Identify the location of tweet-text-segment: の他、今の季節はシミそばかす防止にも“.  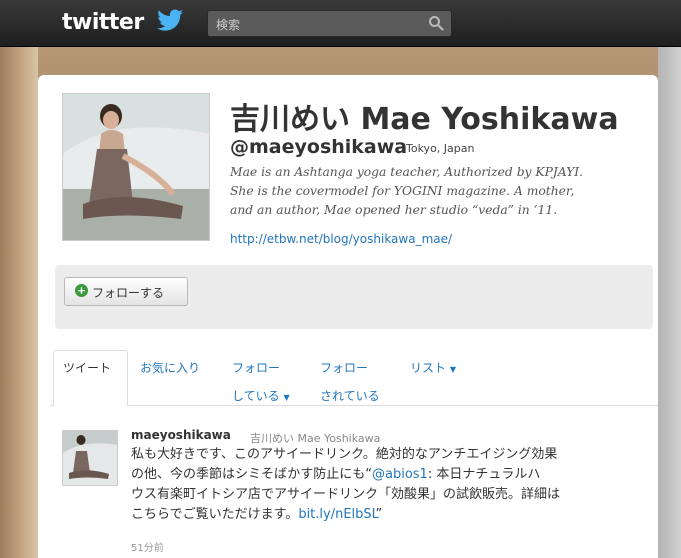
(251, 474).